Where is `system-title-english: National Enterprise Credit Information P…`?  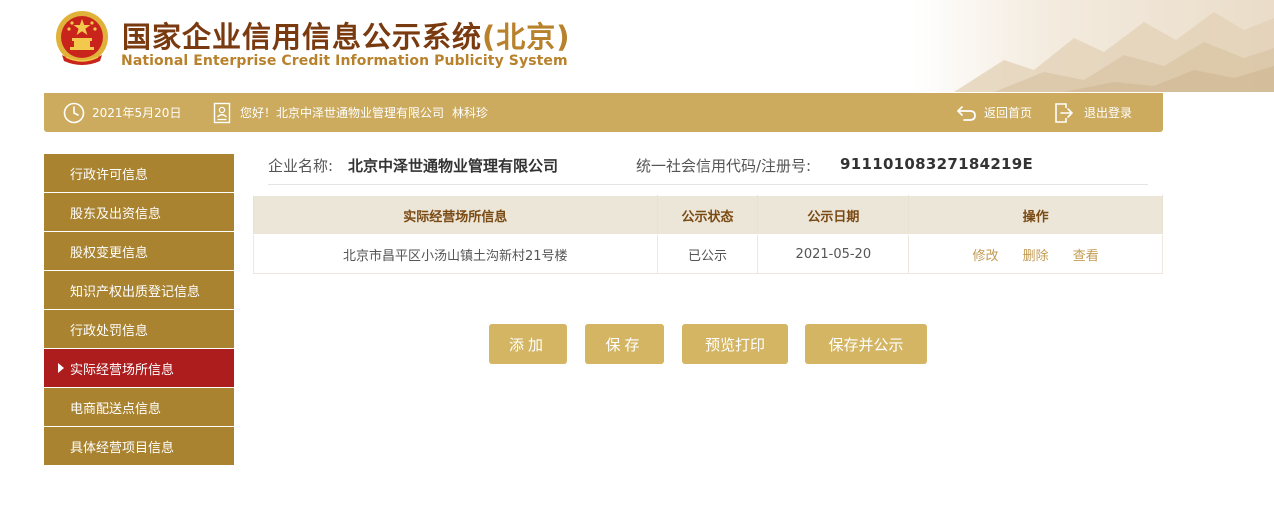
system-title-english: National Enterprise Credit Information P… is located at coordinates (344, 61).